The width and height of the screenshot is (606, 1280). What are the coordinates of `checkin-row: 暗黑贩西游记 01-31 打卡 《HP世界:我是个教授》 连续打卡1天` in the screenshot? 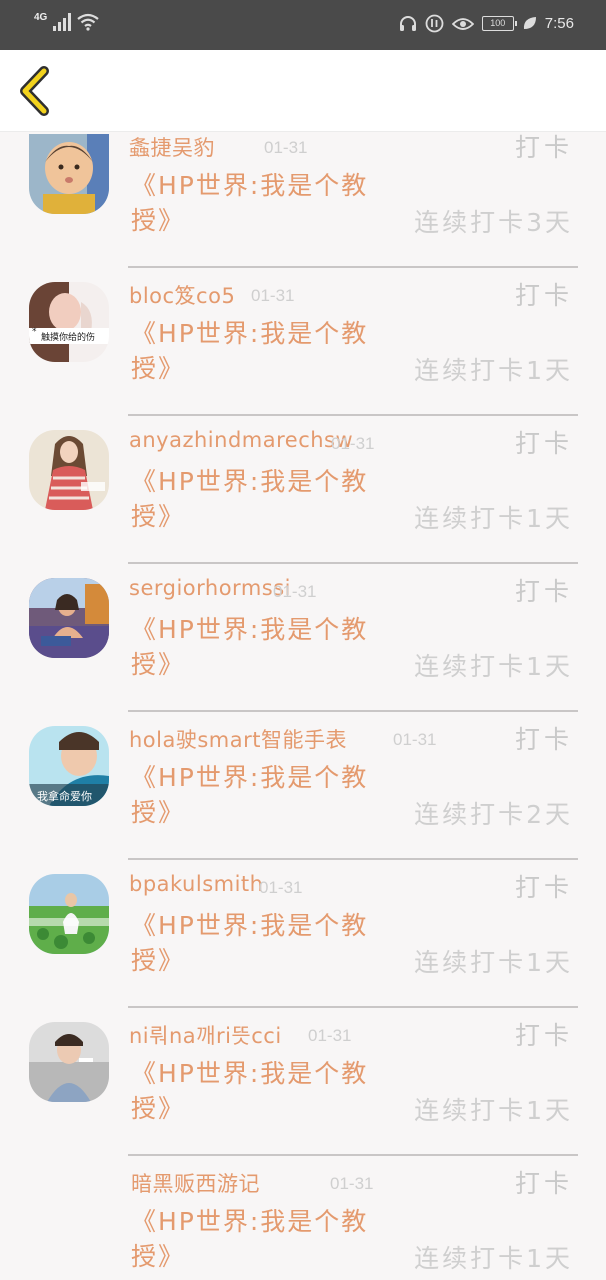 It's located at (303, 1218).